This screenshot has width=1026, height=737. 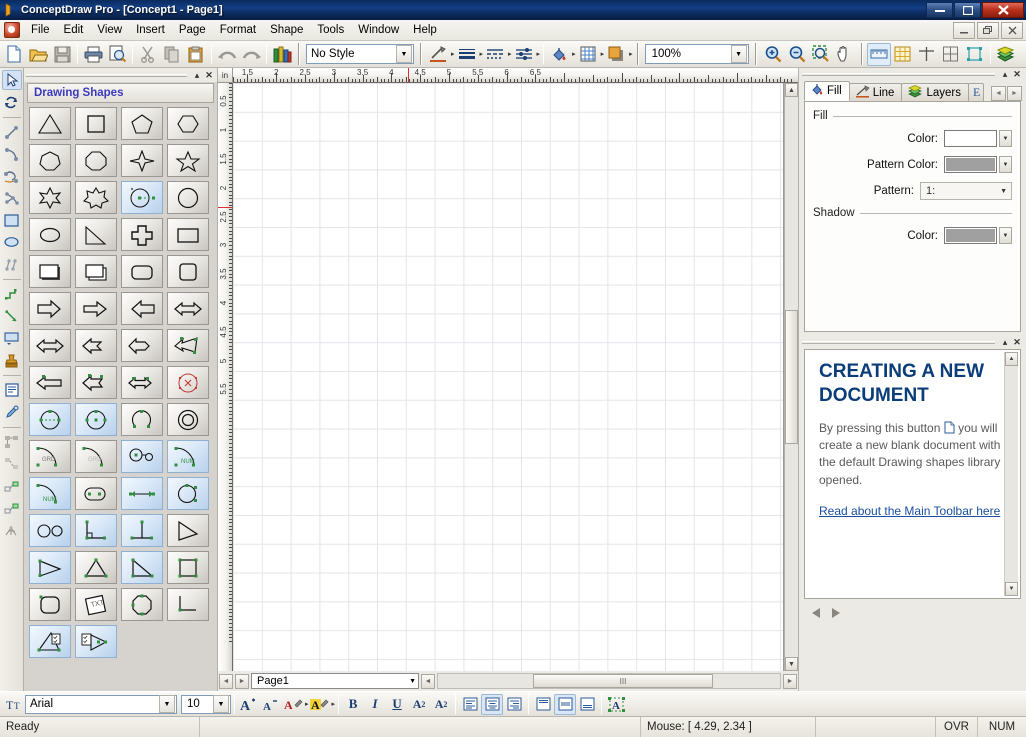 What do you see at coordinates (238, 30) in the screenshot?
I see `menu-format: Format` at bounding box center [238, 30].